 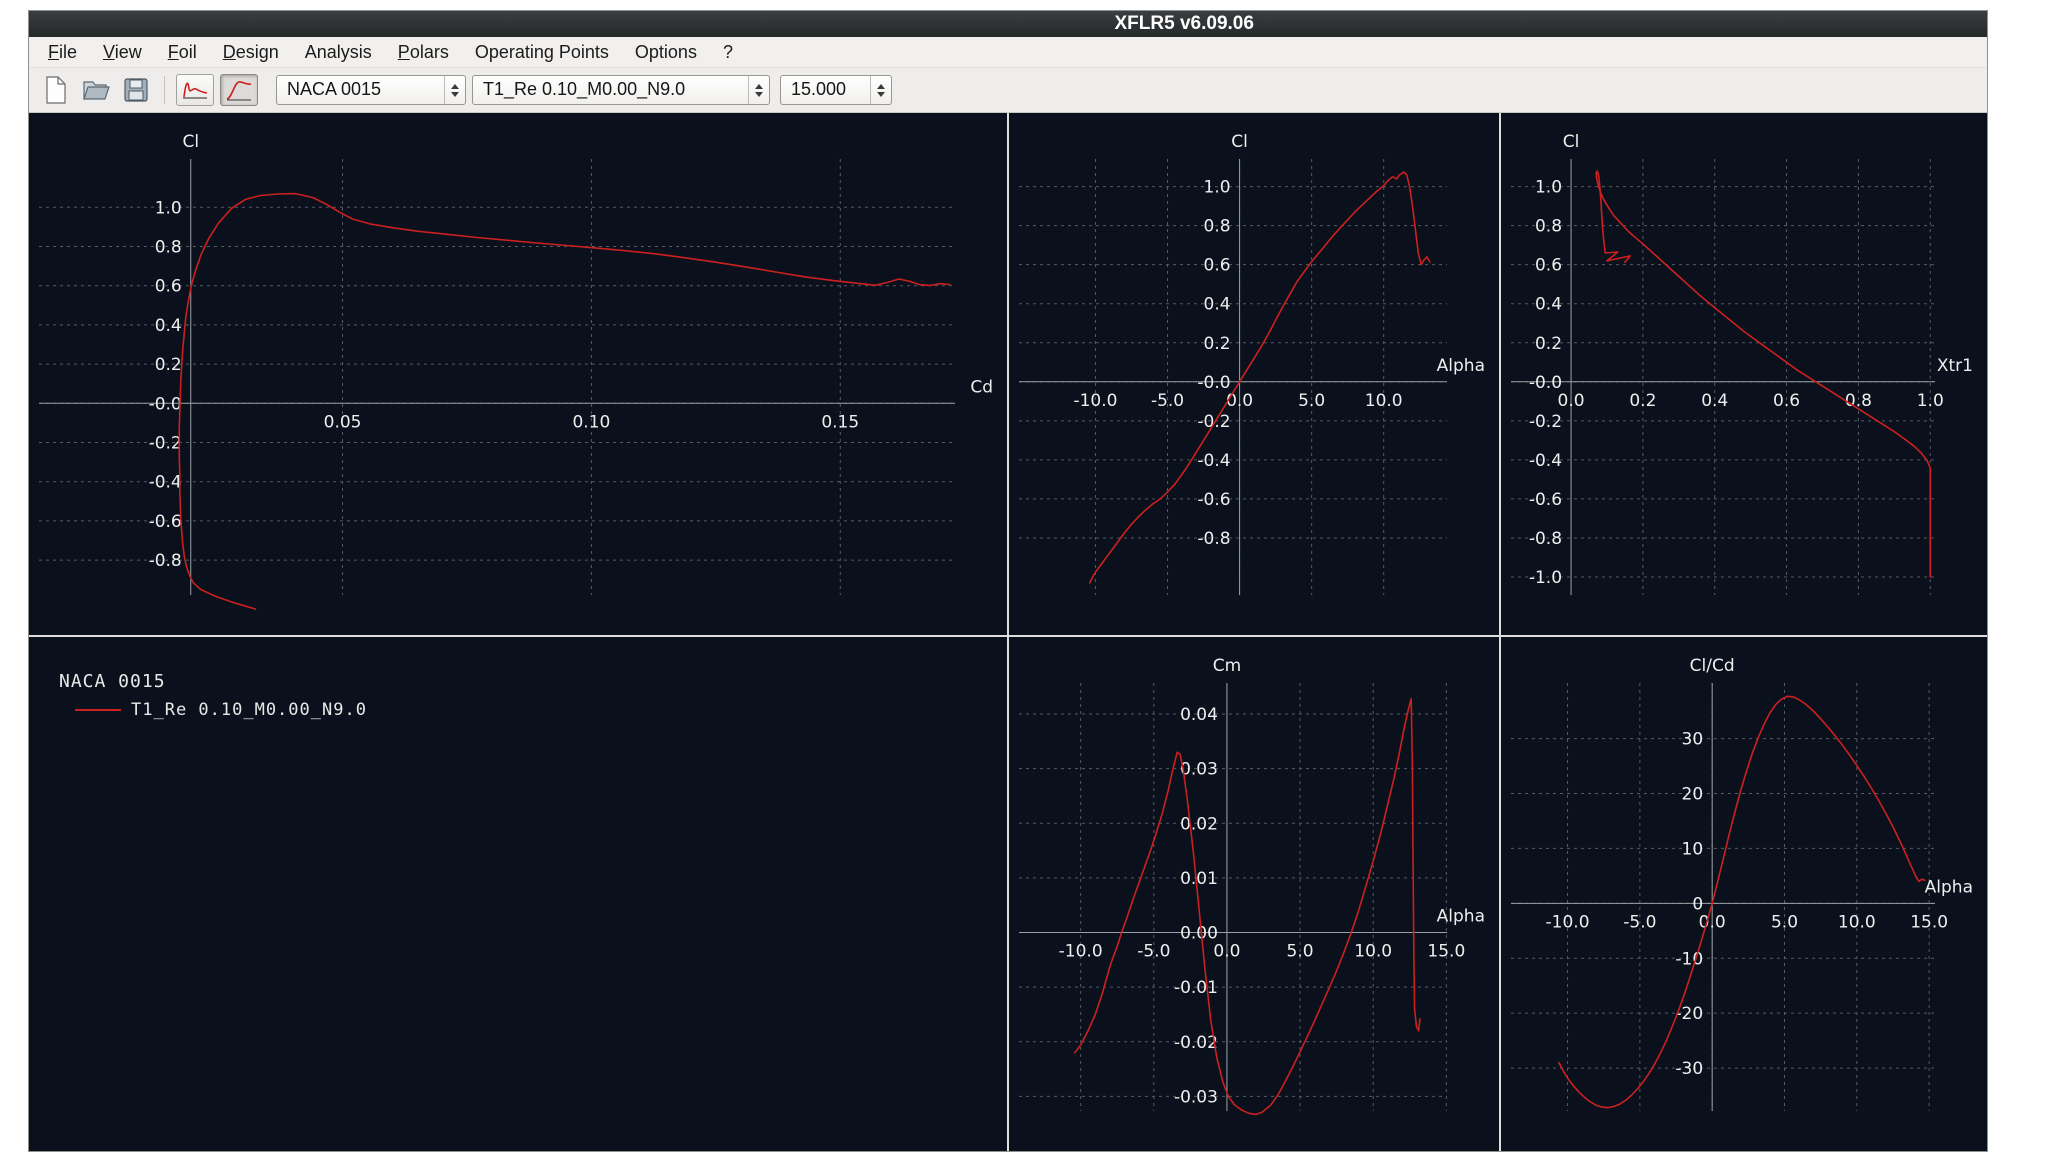 What do you see at coordinates (1786, 401) in the screenshot?
I see `x-tick-label: 0.6` at bounding box center [1786, 401].